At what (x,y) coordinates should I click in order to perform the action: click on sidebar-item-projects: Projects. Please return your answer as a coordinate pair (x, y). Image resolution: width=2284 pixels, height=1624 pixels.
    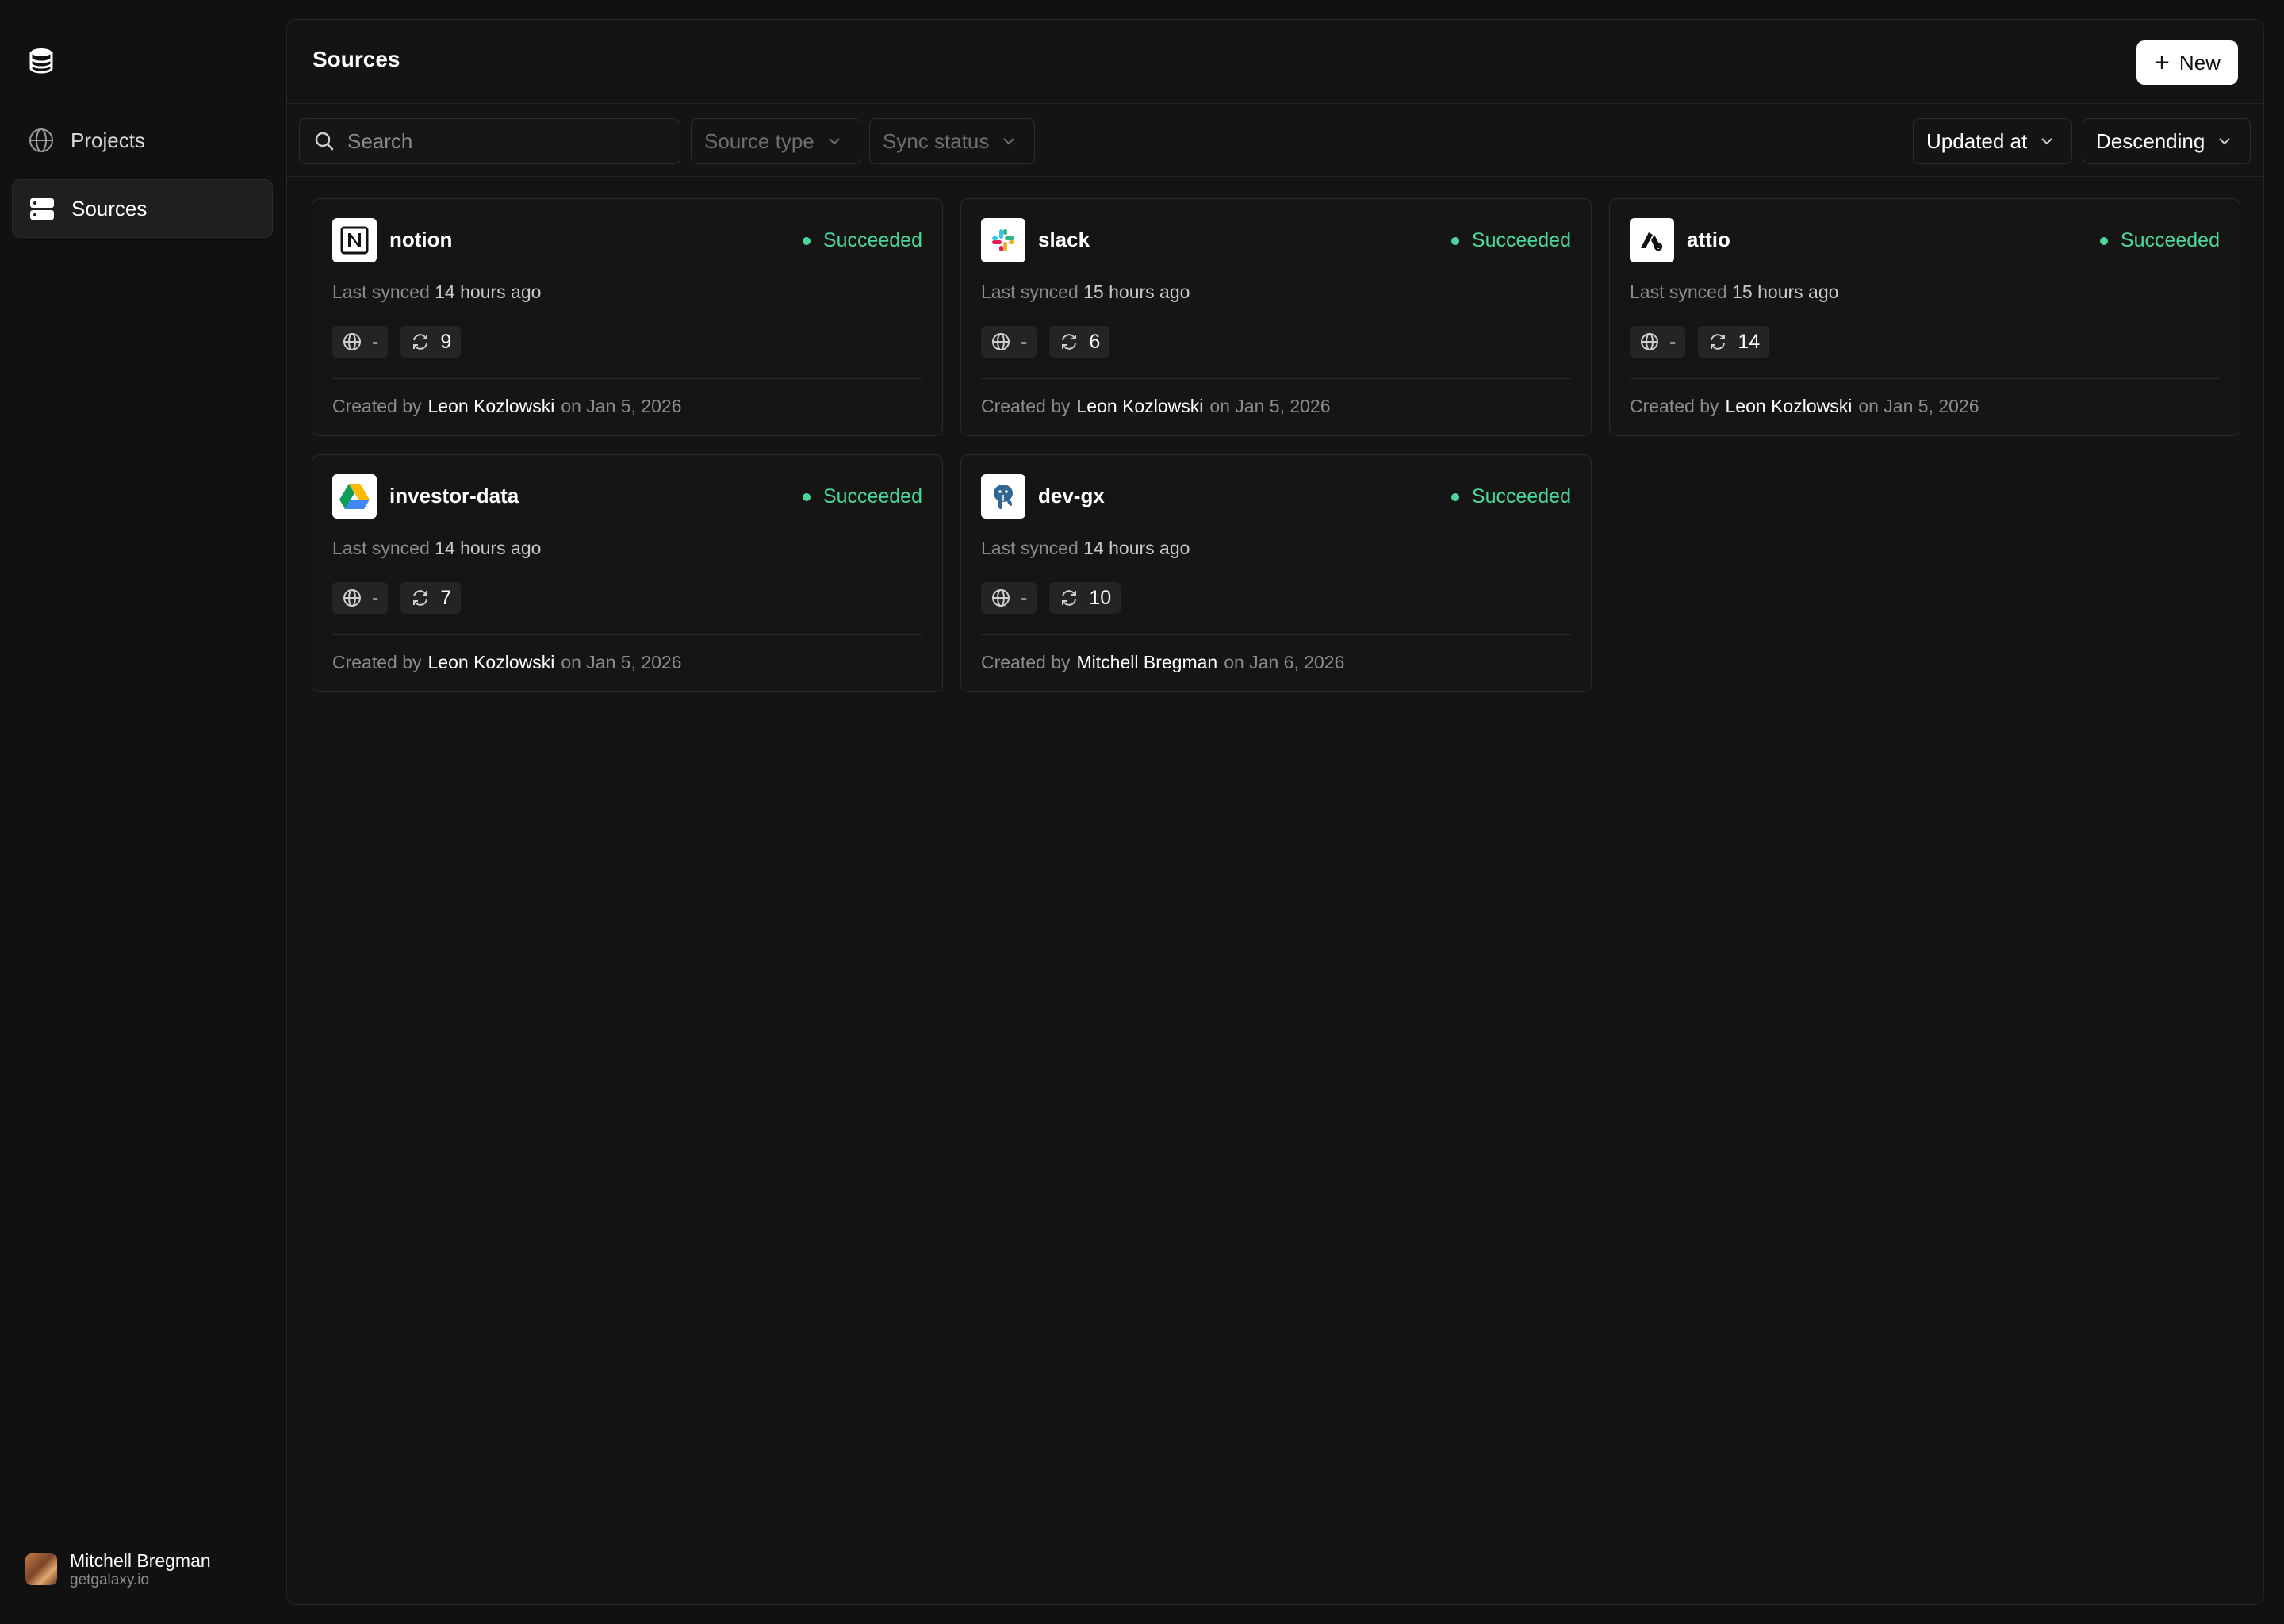
    Looking at the image, I should click on (142, 140).